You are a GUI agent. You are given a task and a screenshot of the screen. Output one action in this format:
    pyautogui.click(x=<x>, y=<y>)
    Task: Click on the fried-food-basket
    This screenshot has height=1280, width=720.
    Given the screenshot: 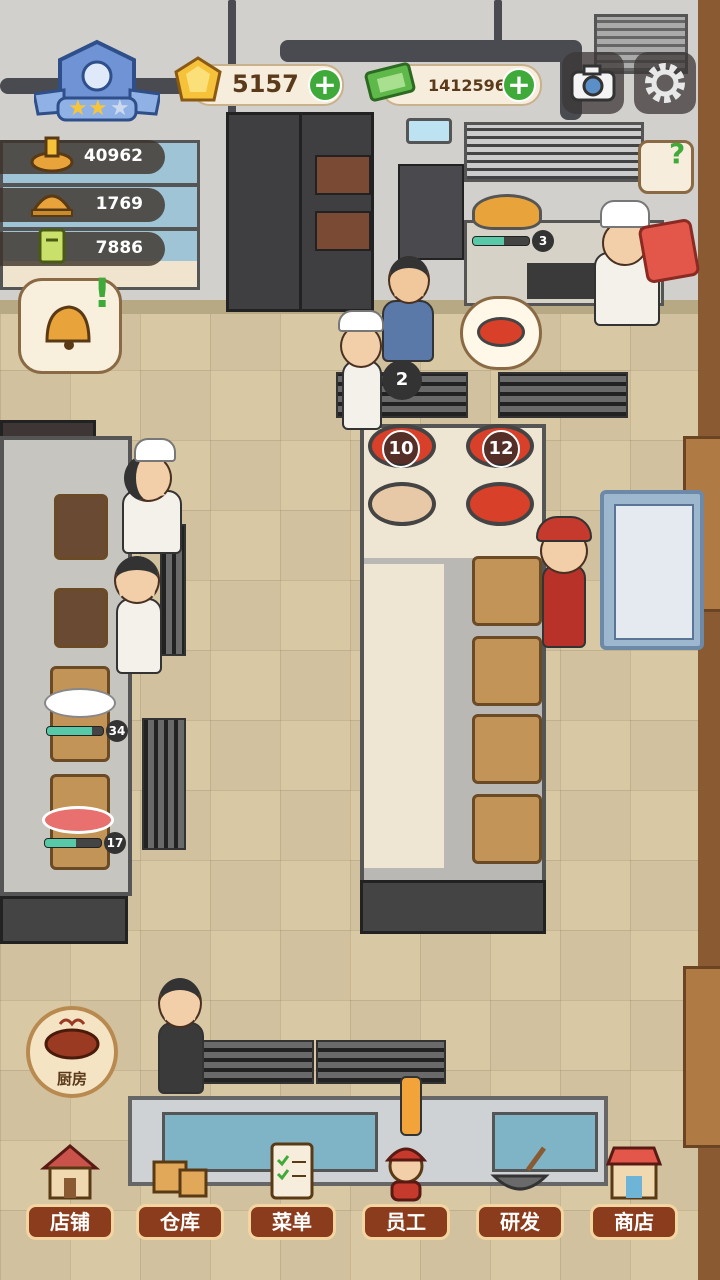 What is the action you would take?
    pyautogui.click(x=507, y=212)
    